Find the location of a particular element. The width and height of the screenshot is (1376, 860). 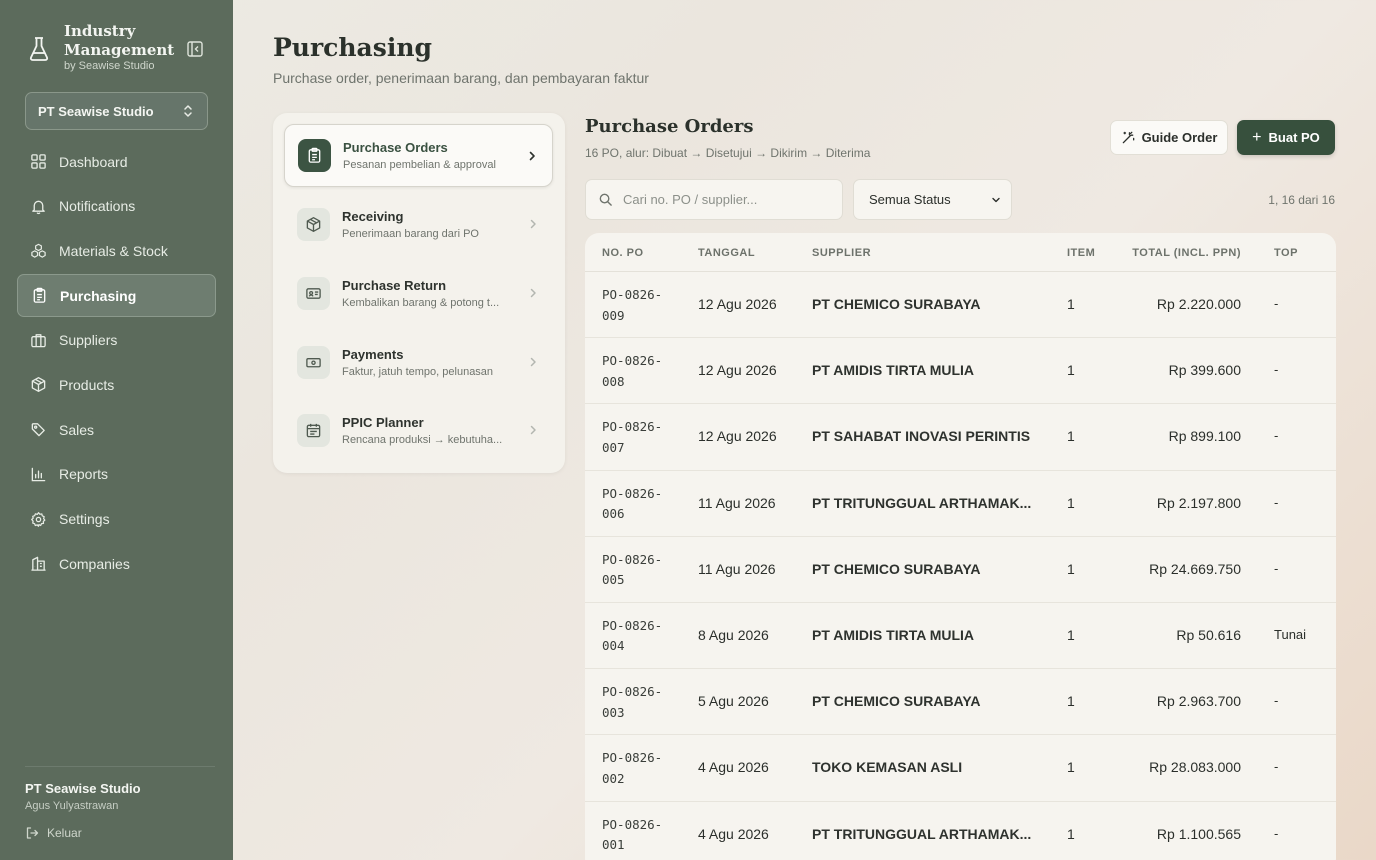

cell-po-number: PO-0826- 007 is located at coordinates (632, 437).